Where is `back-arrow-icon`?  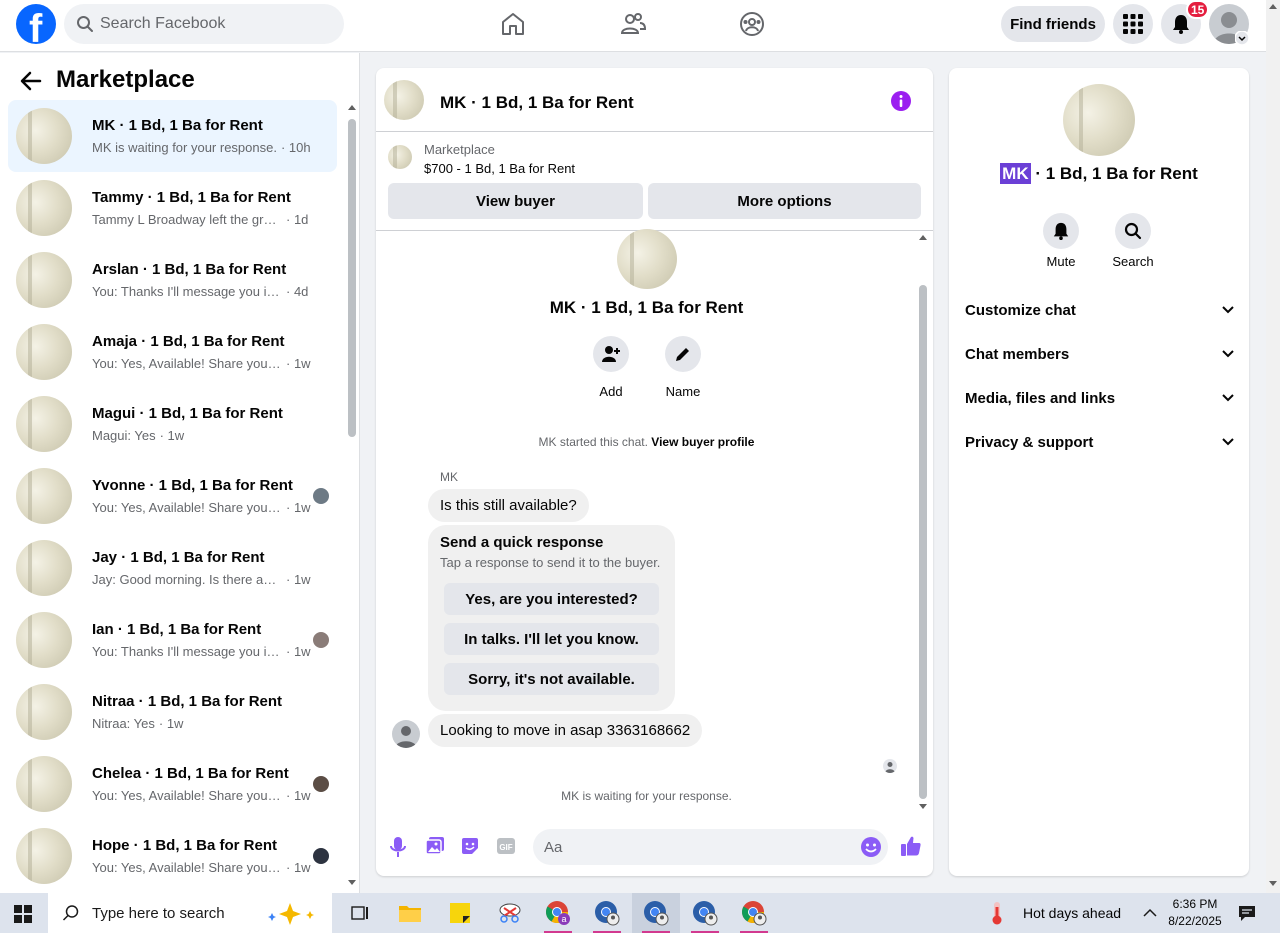
back-arrow-icon is located at coordinates (31, 81).